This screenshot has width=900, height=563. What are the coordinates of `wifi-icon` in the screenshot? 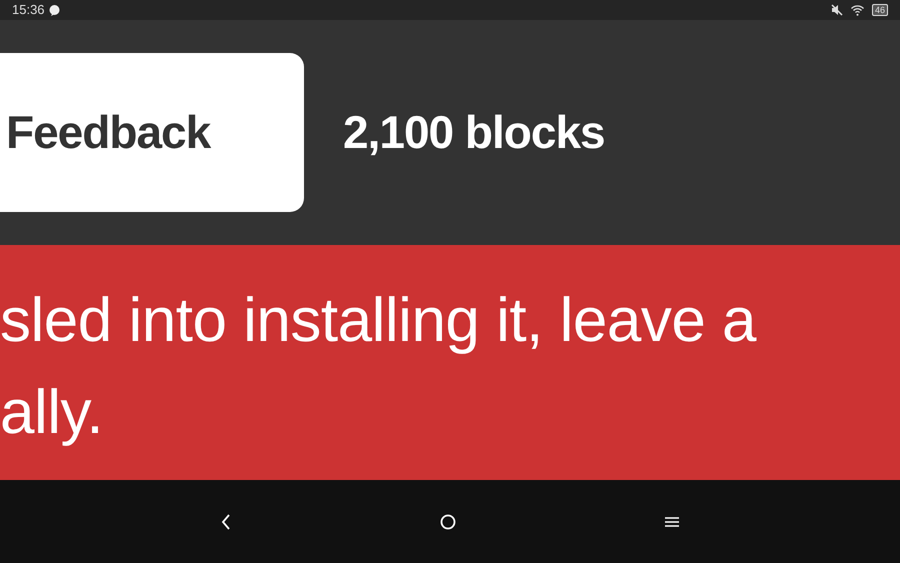 It's located at (857, 10).